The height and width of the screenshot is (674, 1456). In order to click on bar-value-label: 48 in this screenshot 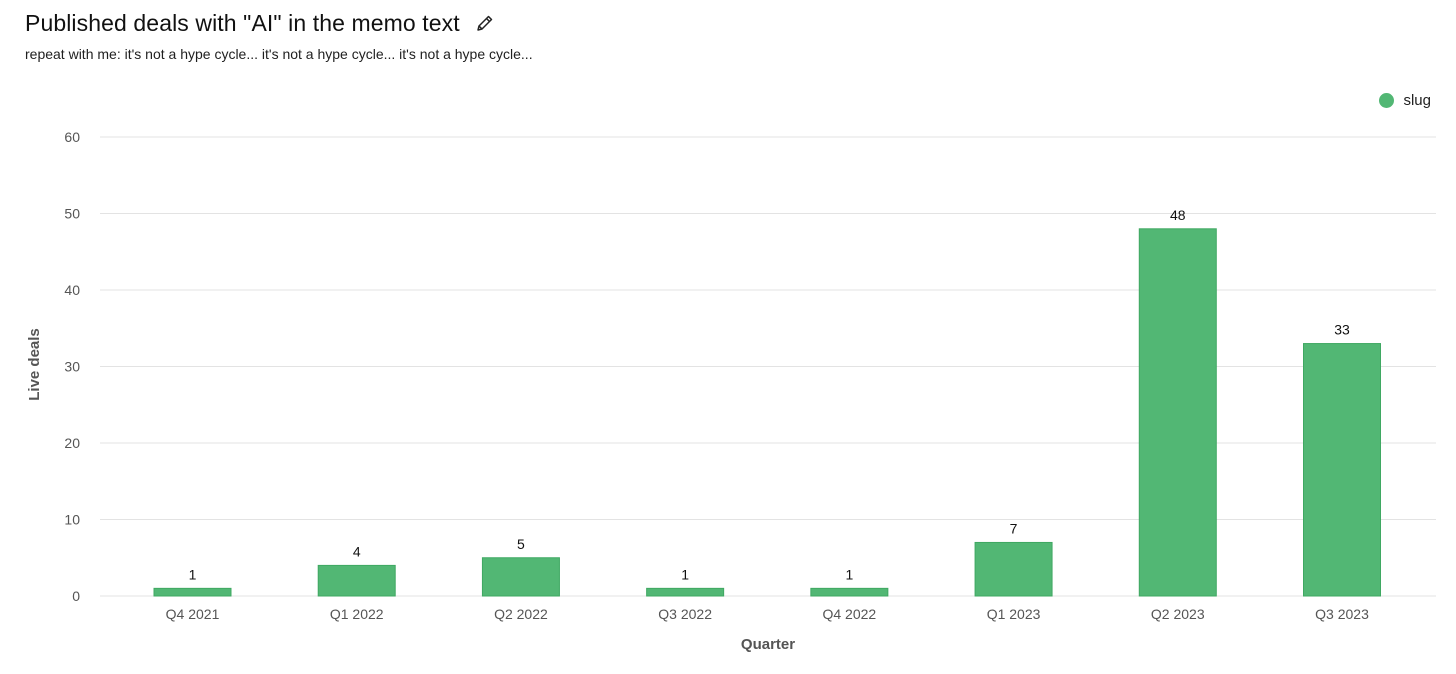, I will do `click(1178, 215)`.